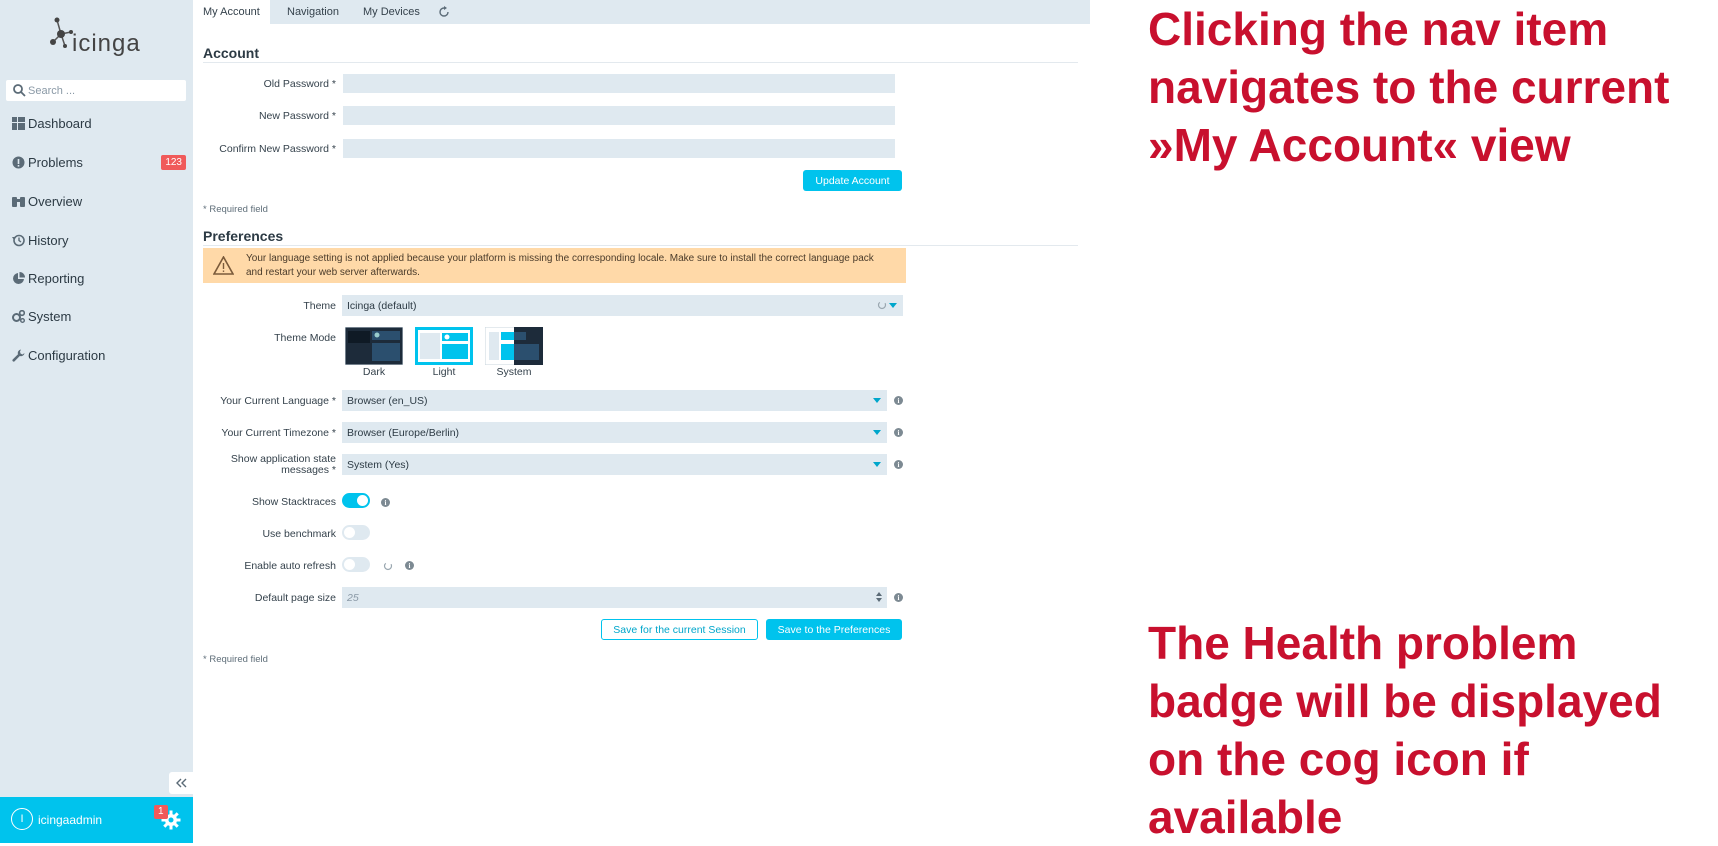 Image resolution: width=1718 pixels, height=846 pixels. What do you see at coordinates (278, 401) in the screenshot?
I see `language-label: Your Current Language *` at bounding box center [278, 401].